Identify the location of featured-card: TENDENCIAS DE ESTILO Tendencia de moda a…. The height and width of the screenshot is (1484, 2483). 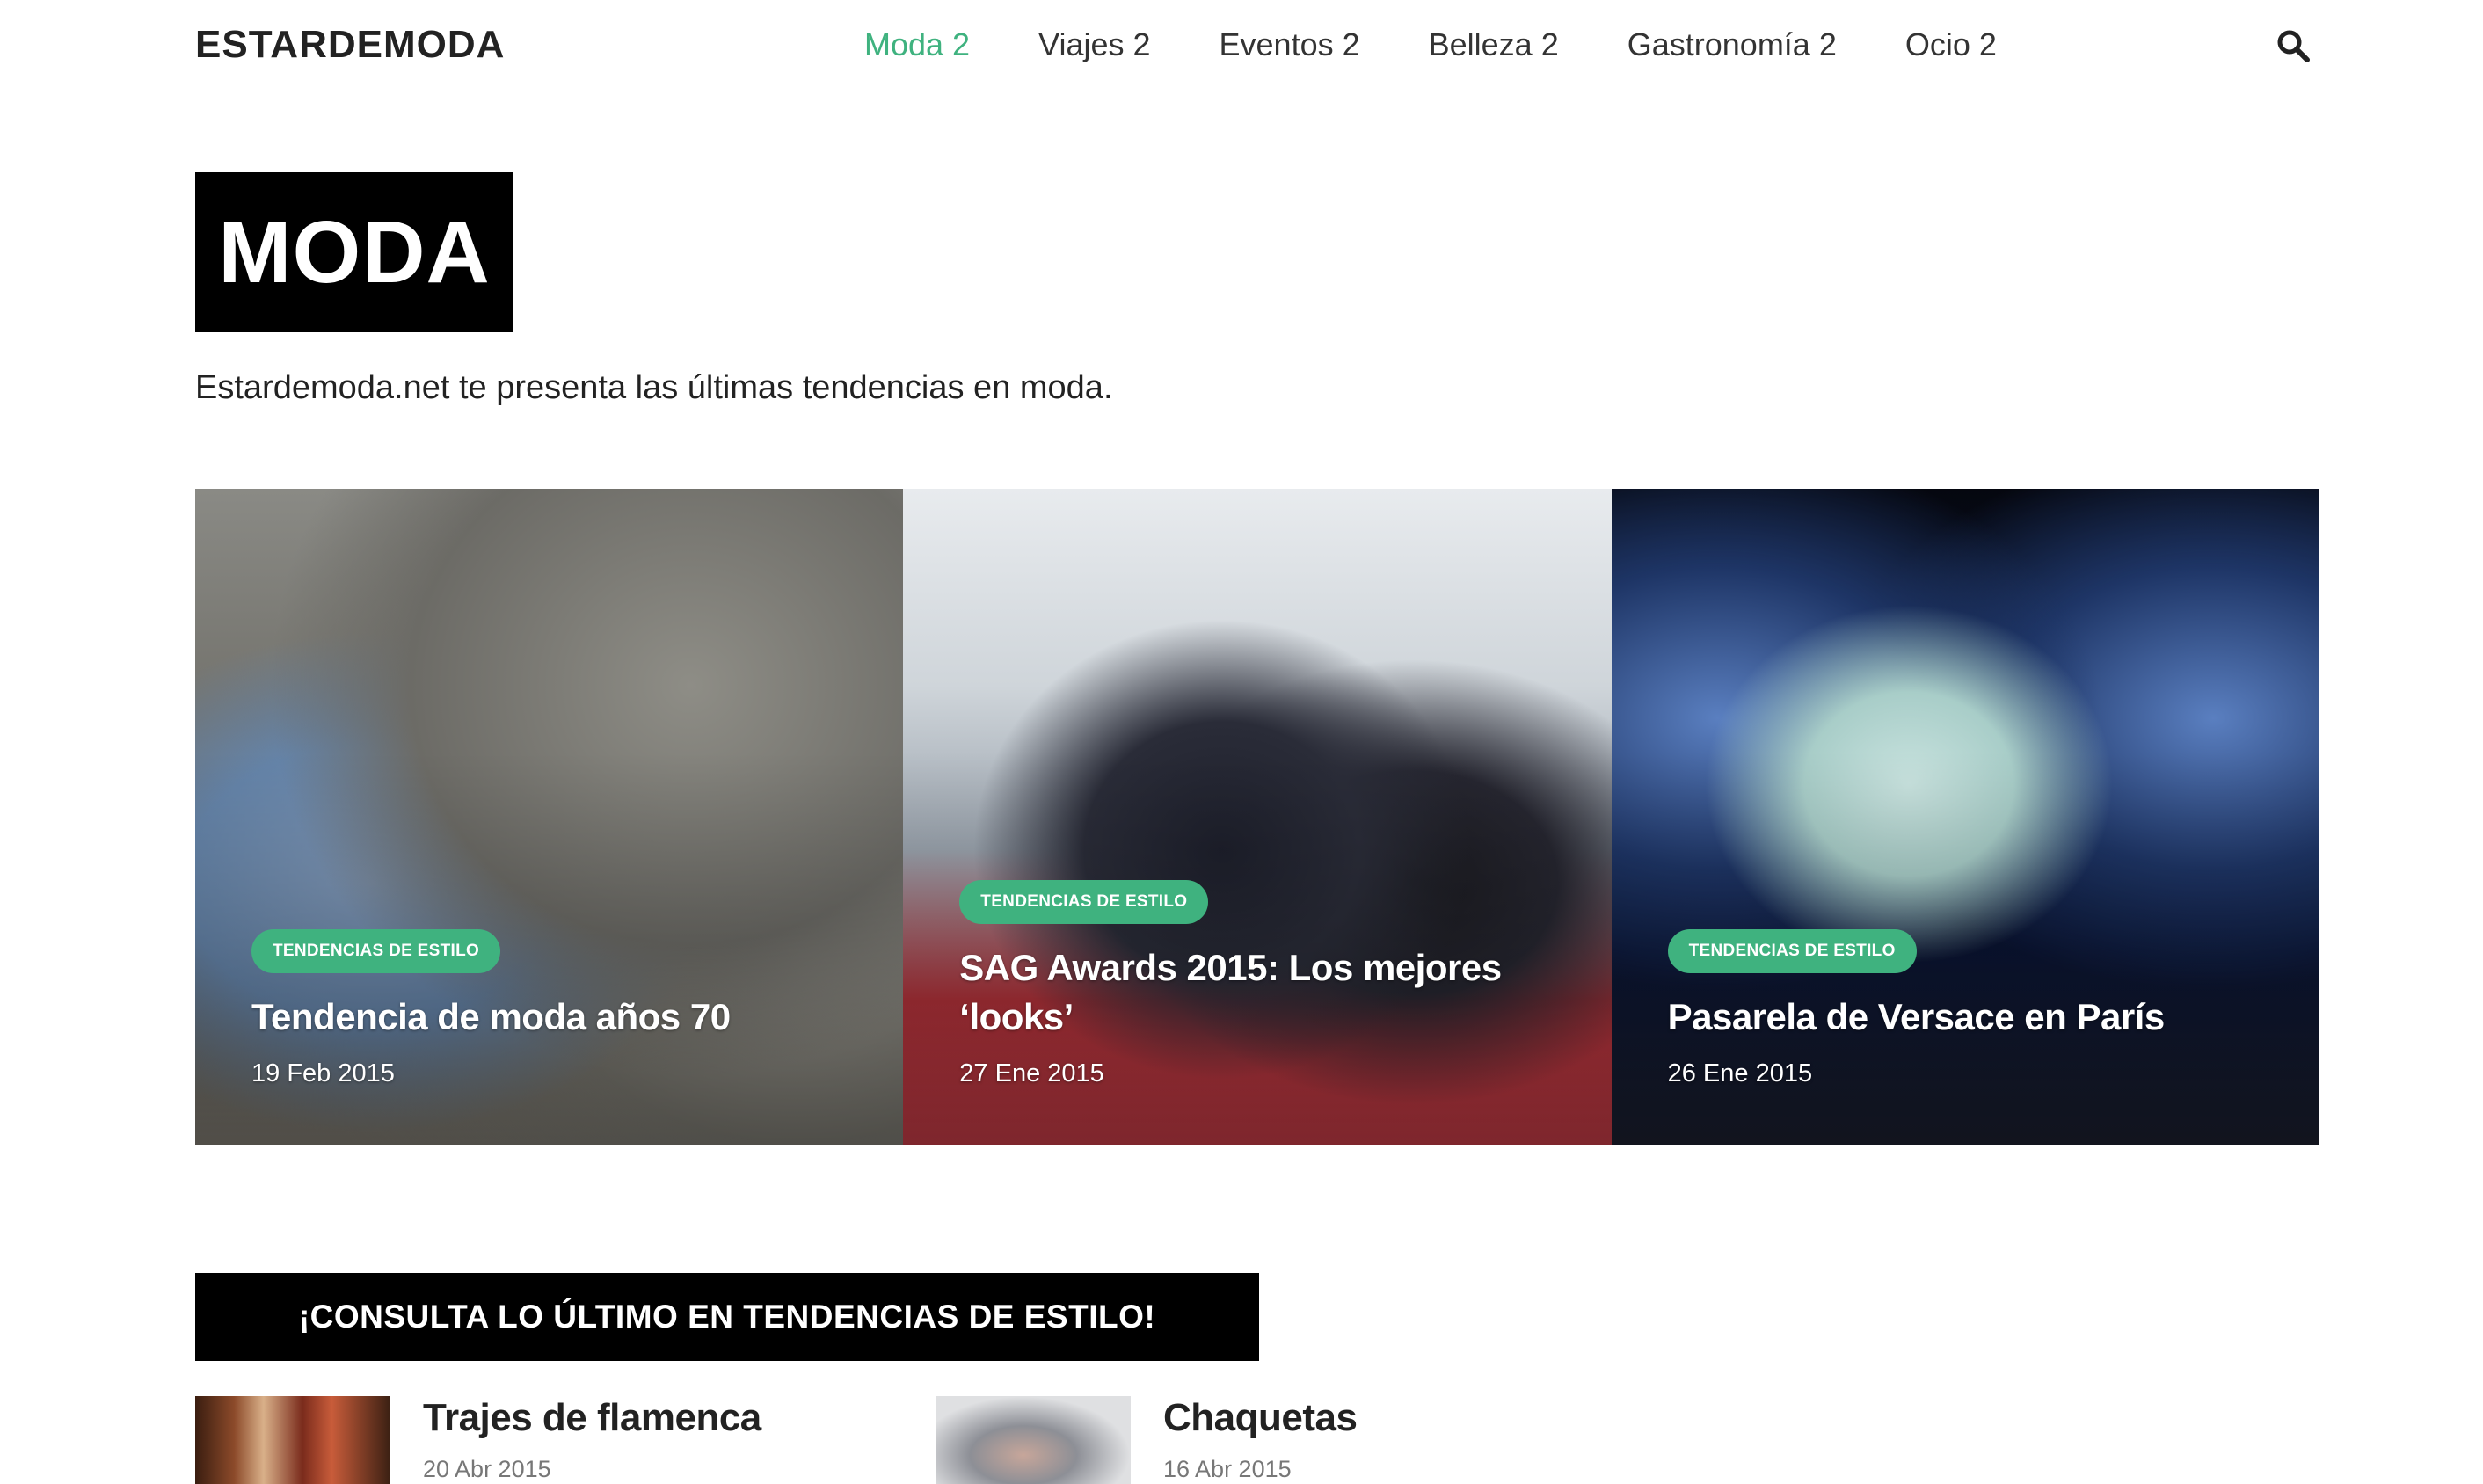
(549, 817).